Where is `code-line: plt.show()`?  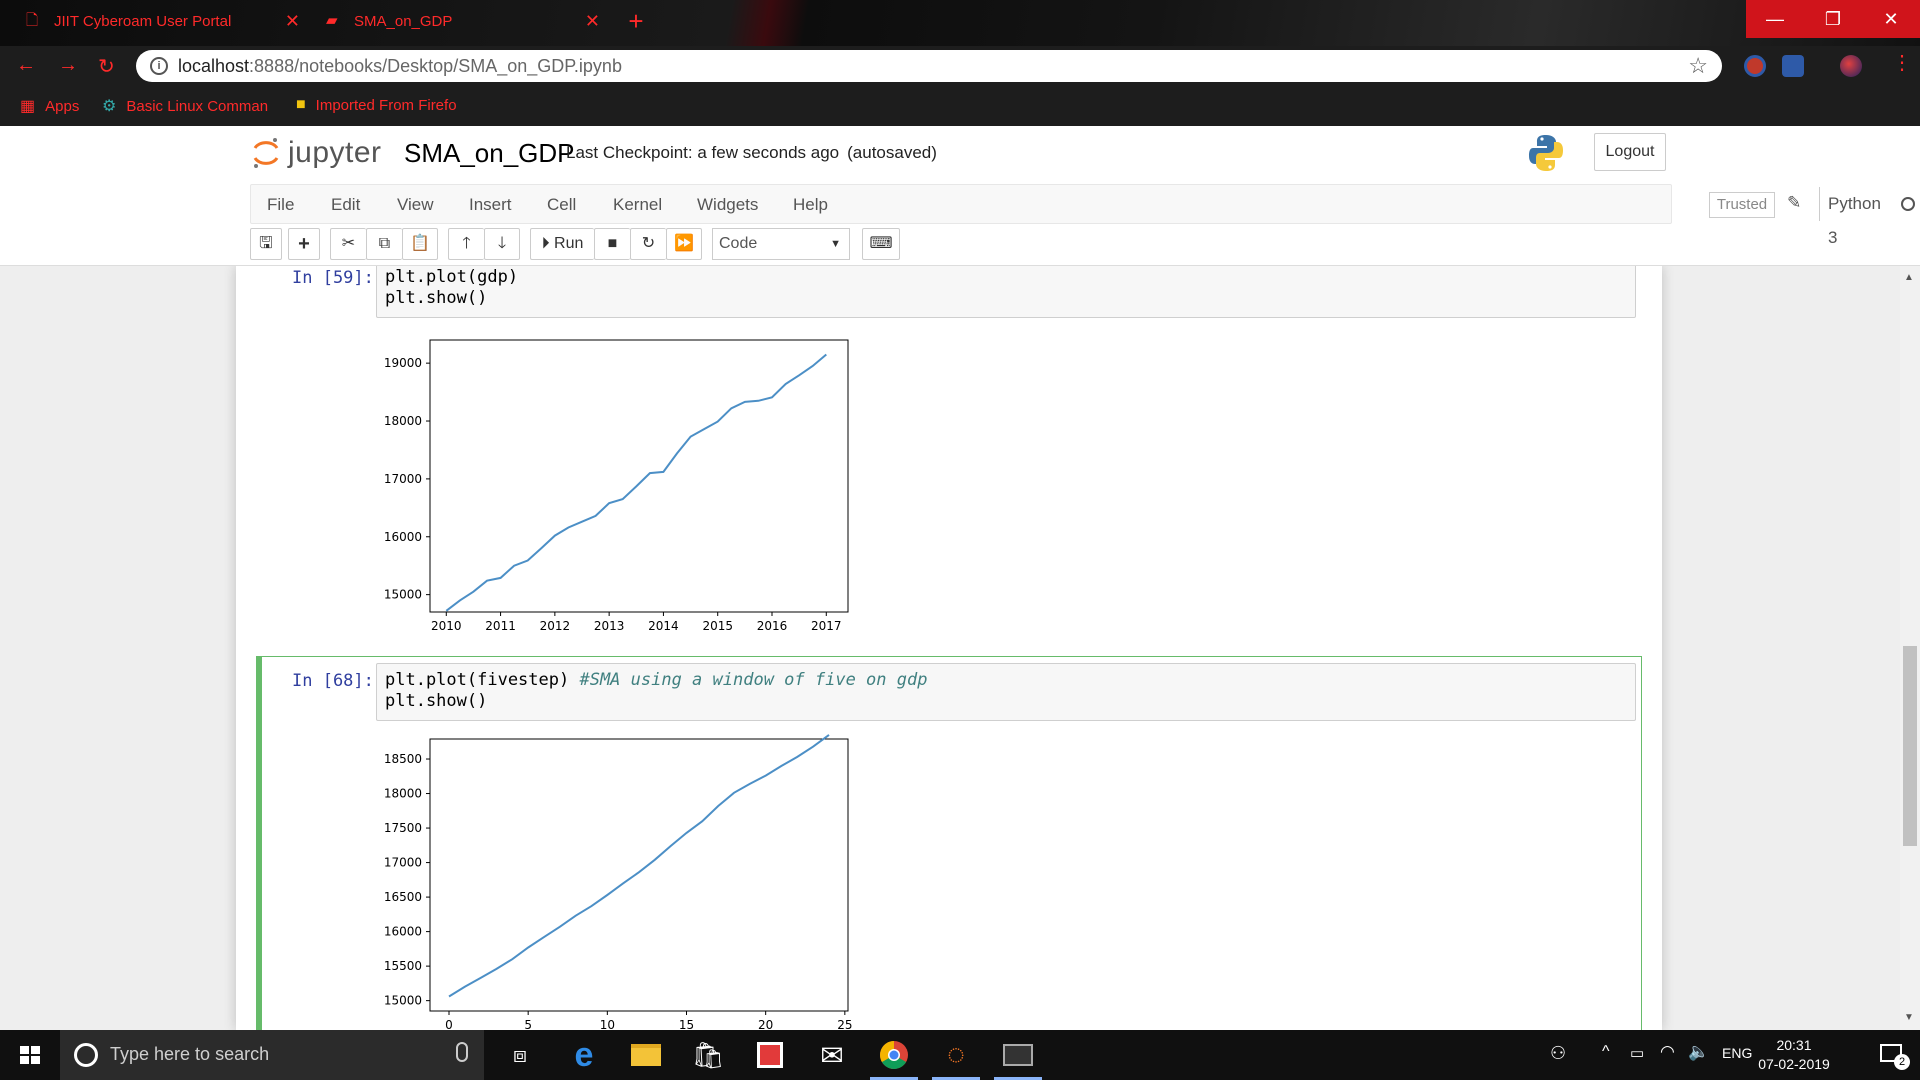
code-line: plt.show() is located at coordinates (436, 298).